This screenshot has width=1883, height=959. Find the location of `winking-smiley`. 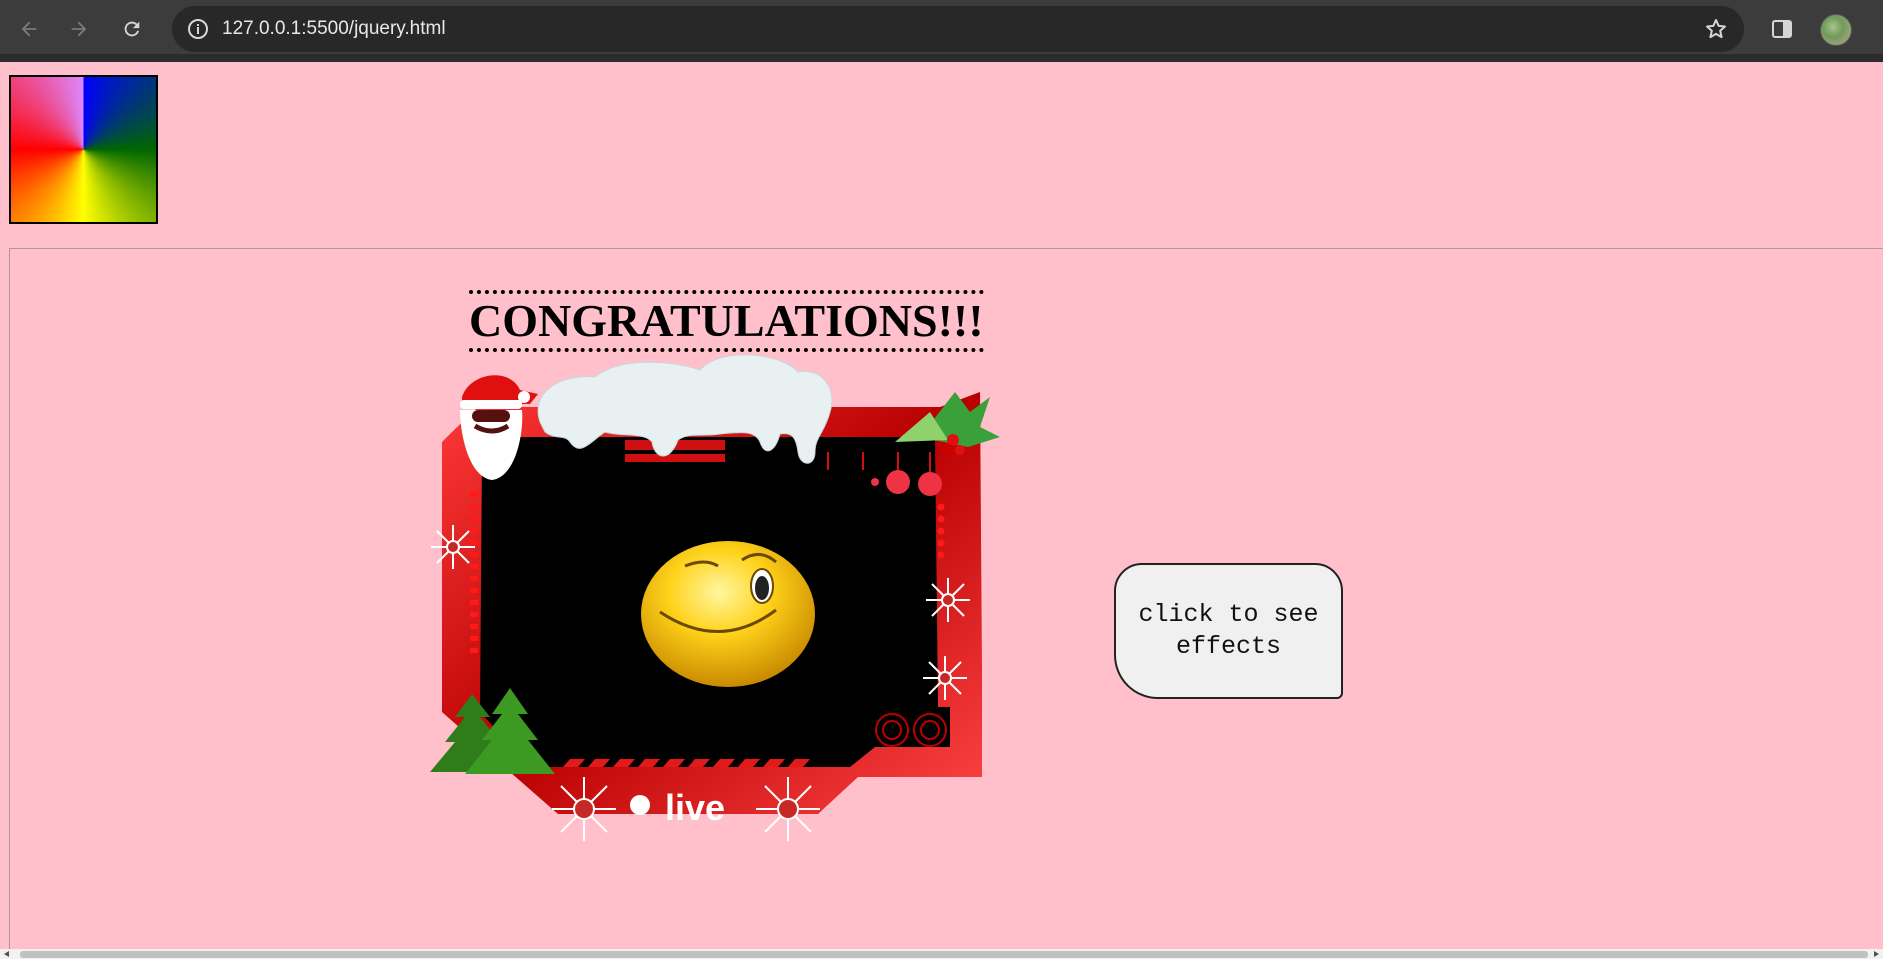

winking-smiley is located at coordinates (728, 614).